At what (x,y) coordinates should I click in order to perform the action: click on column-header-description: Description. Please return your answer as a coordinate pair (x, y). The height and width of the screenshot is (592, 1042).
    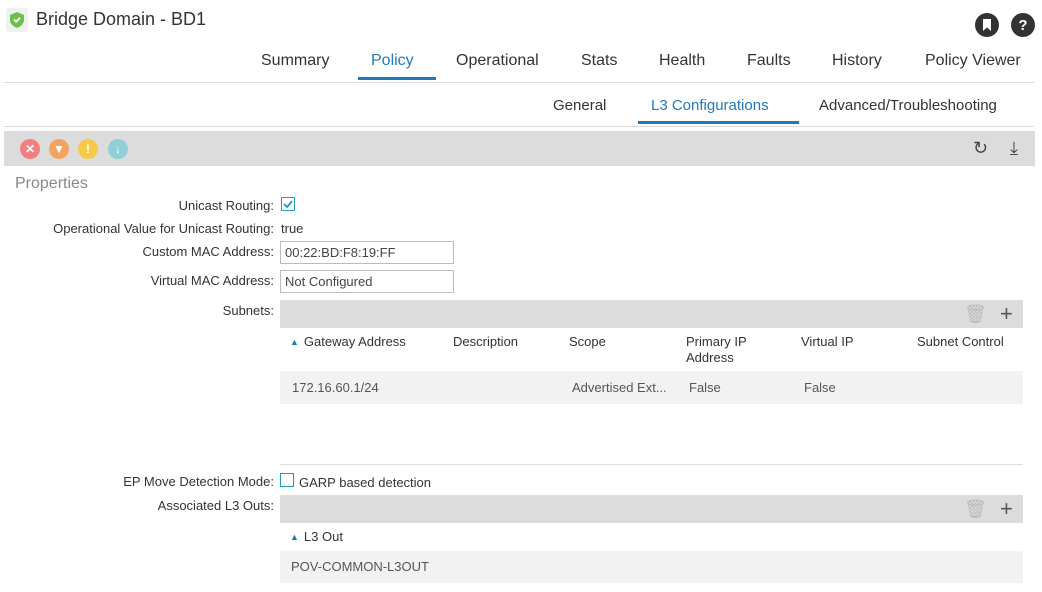
    Looking at the image, I should click on (485, 342).